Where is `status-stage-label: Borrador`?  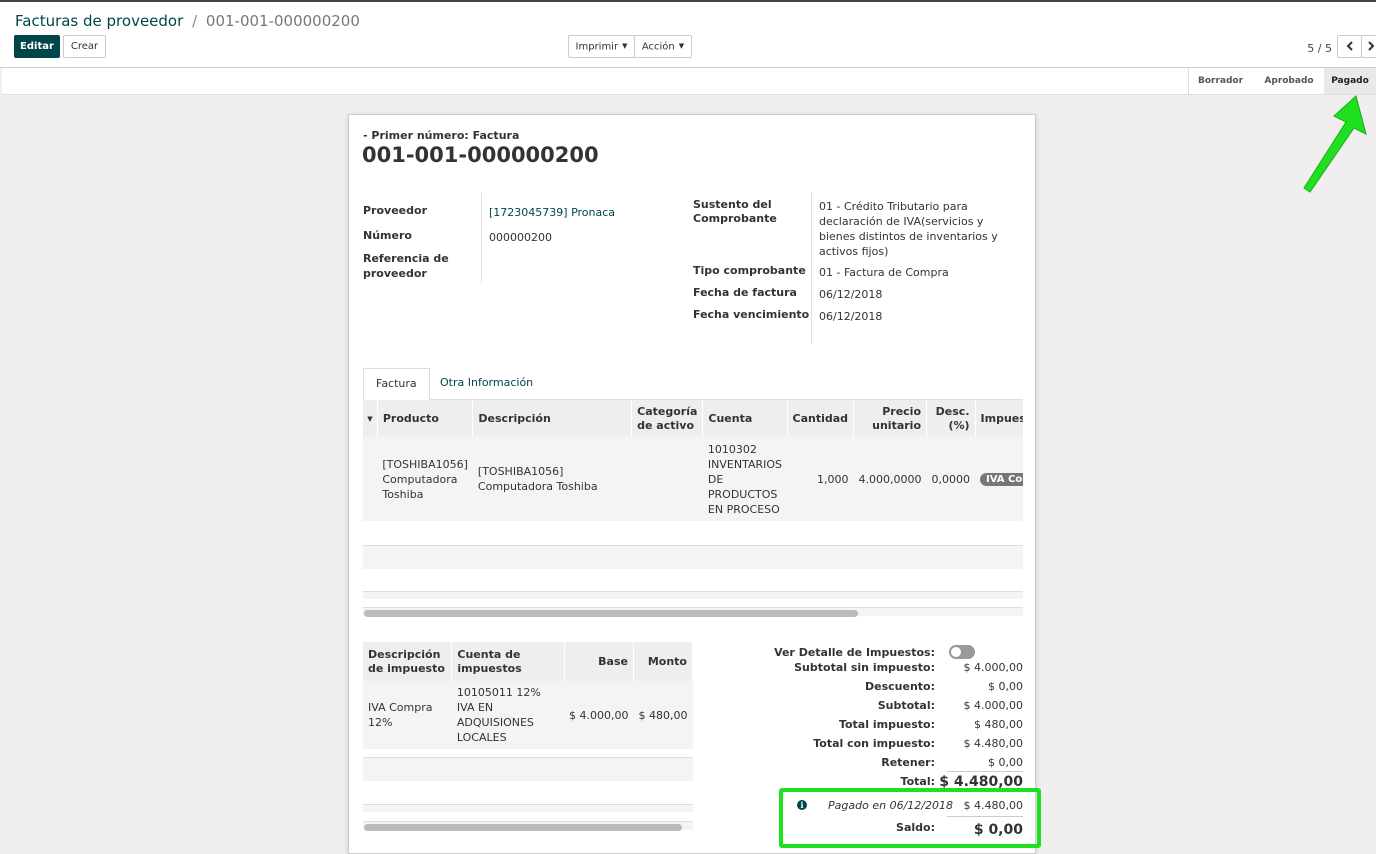
status-stage-label: Borrador is located at coordinates (1220, 81).